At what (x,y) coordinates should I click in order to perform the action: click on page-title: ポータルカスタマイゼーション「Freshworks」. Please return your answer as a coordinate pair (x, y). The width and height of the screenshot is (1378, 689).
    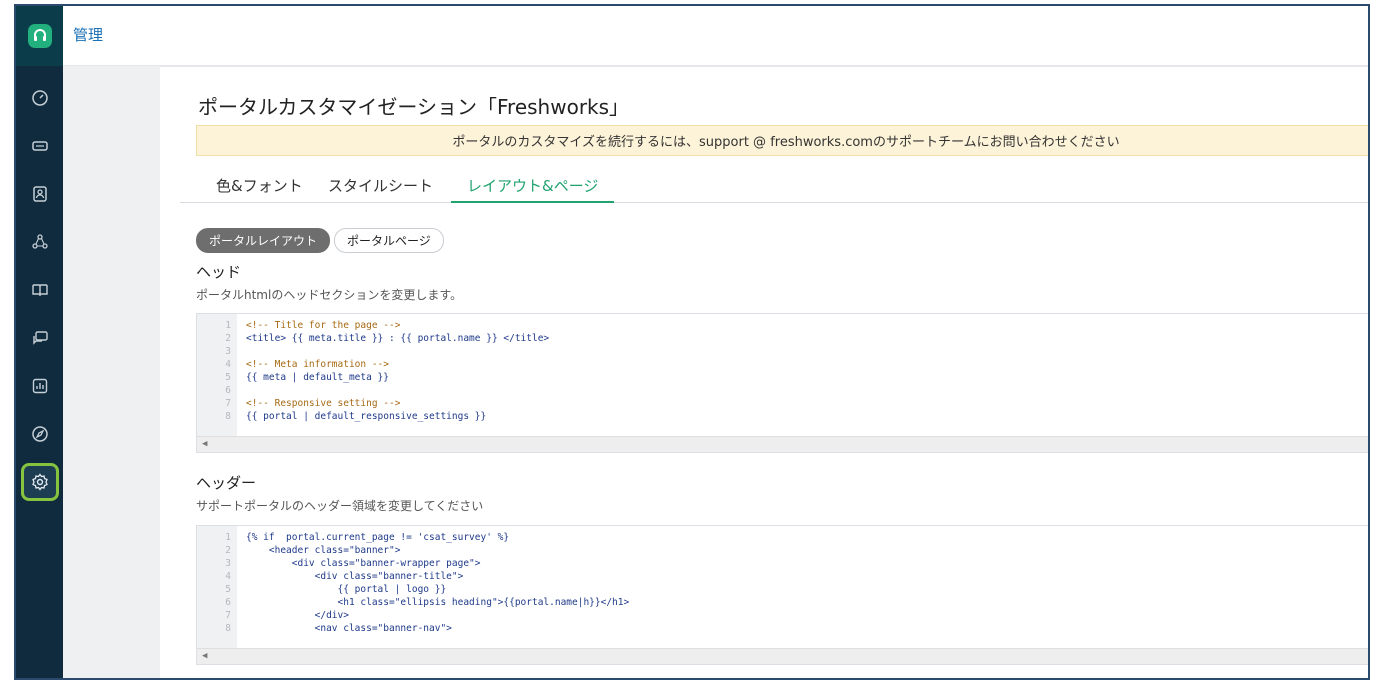
    Looking at the image, I should click on (414, 107).